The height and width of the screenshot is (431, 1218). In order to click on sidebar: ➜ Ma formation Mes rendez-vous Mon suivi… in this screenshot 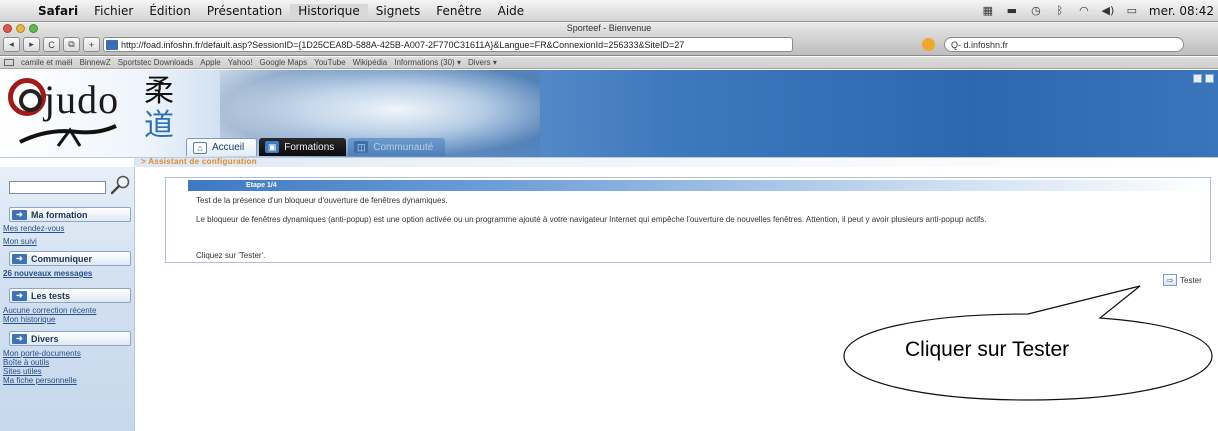, I will do `click(67, 299)`.